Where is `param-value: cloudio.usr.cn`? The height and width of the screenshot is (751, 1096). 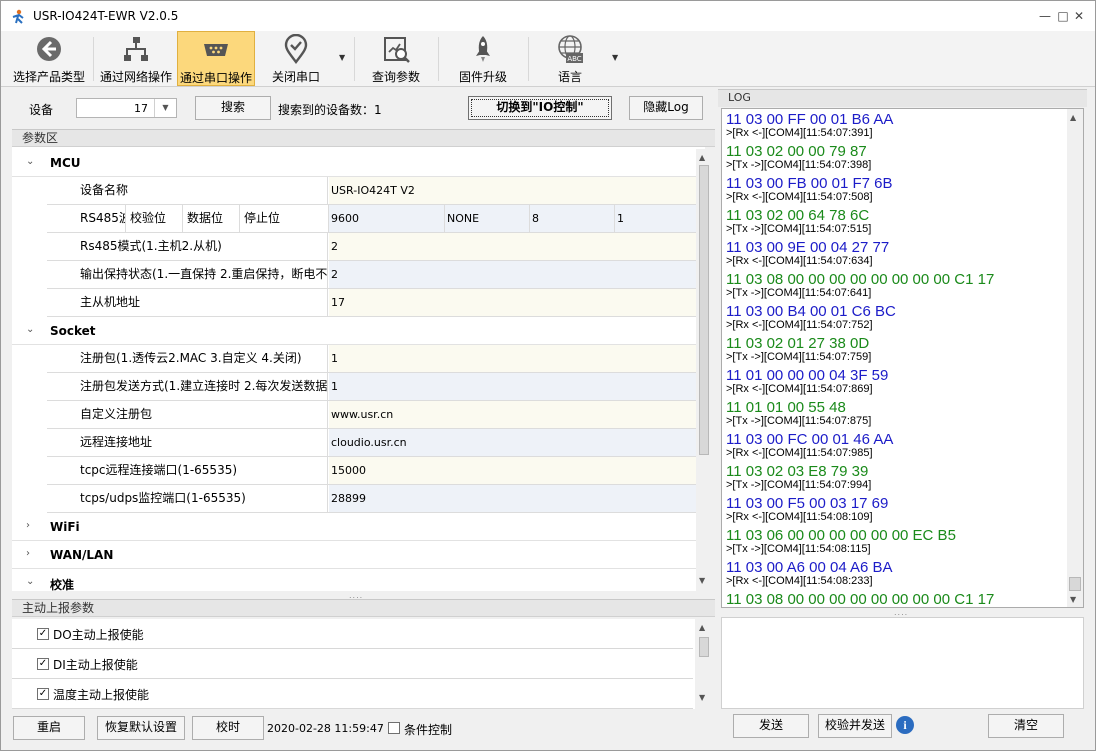
param-value: cloudio.usr.cn is located at coordinates (517, 442).